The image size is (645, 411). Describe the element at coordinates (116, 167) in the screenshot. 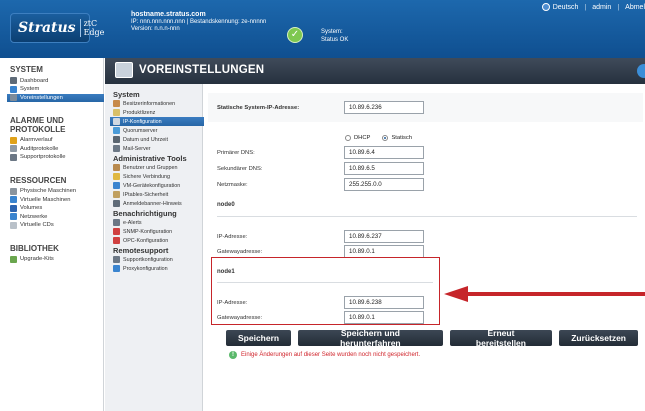

I see `users-icon` at that location.